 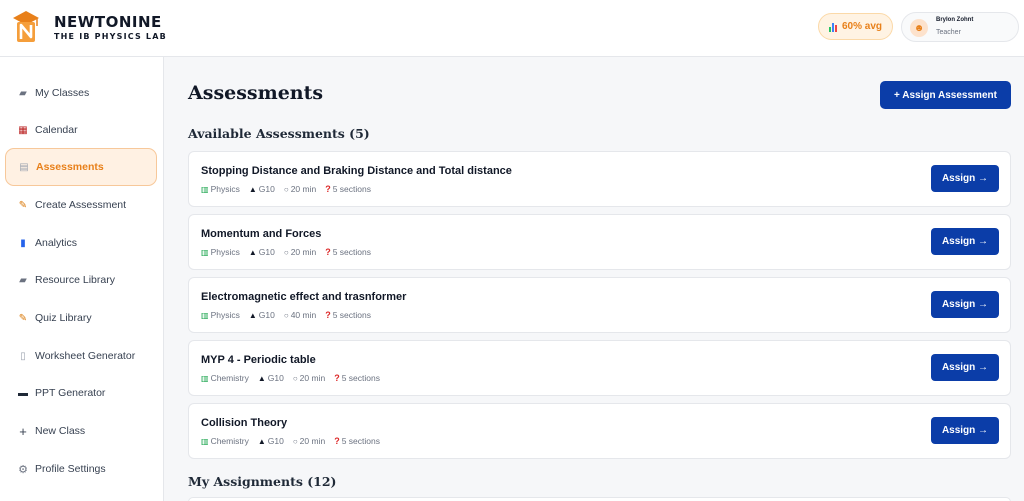 I want to click on assessment-title: Electromagnetic effect and trasnformer, so click(x=304, y=297).